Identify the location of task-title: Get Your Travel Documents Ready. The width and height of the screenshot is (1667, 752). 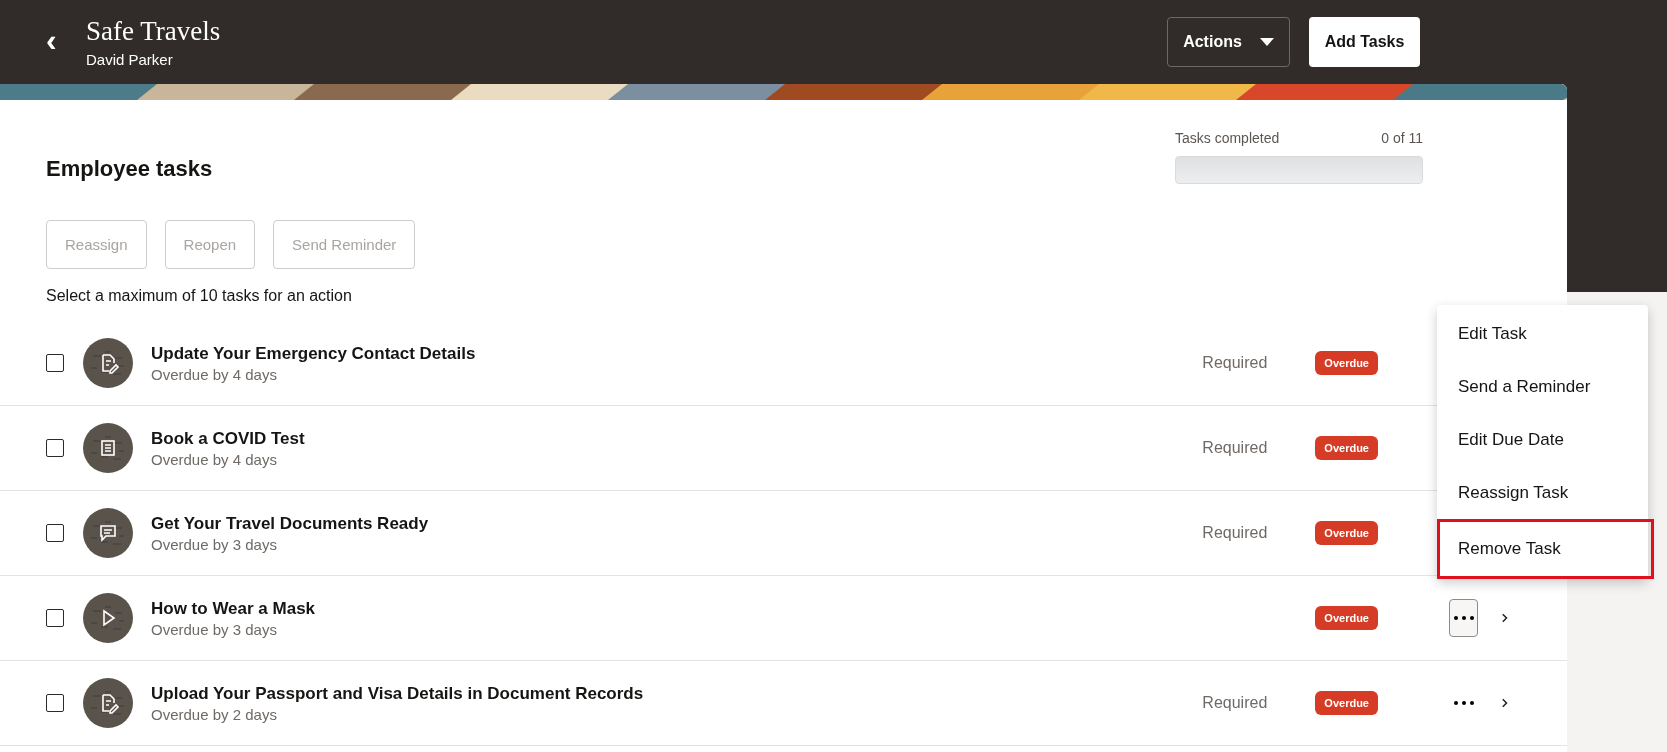
(677, 523).